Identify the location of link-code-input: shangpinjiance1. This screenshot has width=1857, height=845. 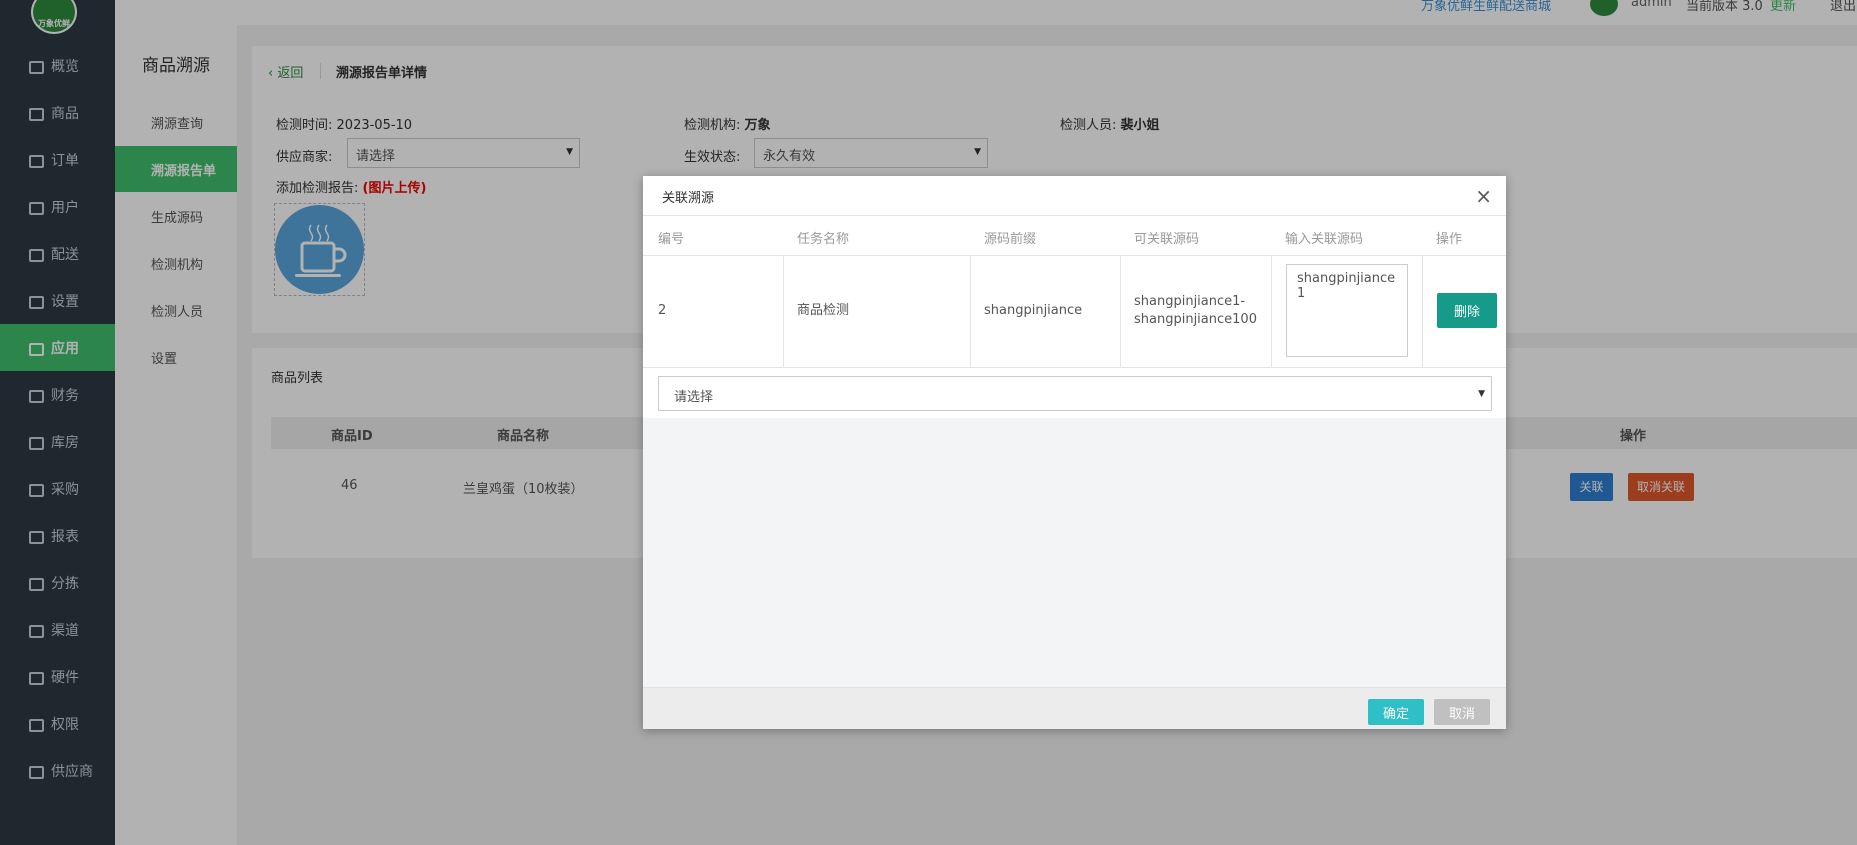
(1347, 310).